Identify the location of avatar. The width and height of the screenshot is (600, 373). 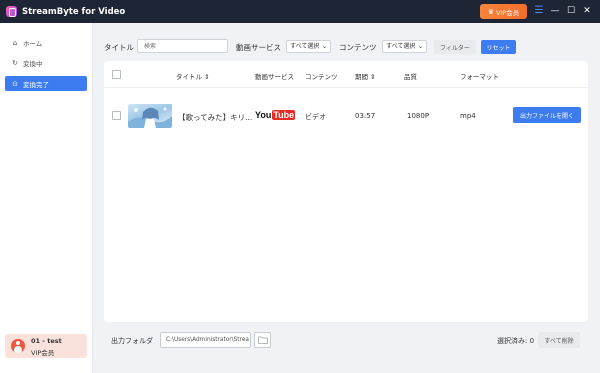
(18, 346).